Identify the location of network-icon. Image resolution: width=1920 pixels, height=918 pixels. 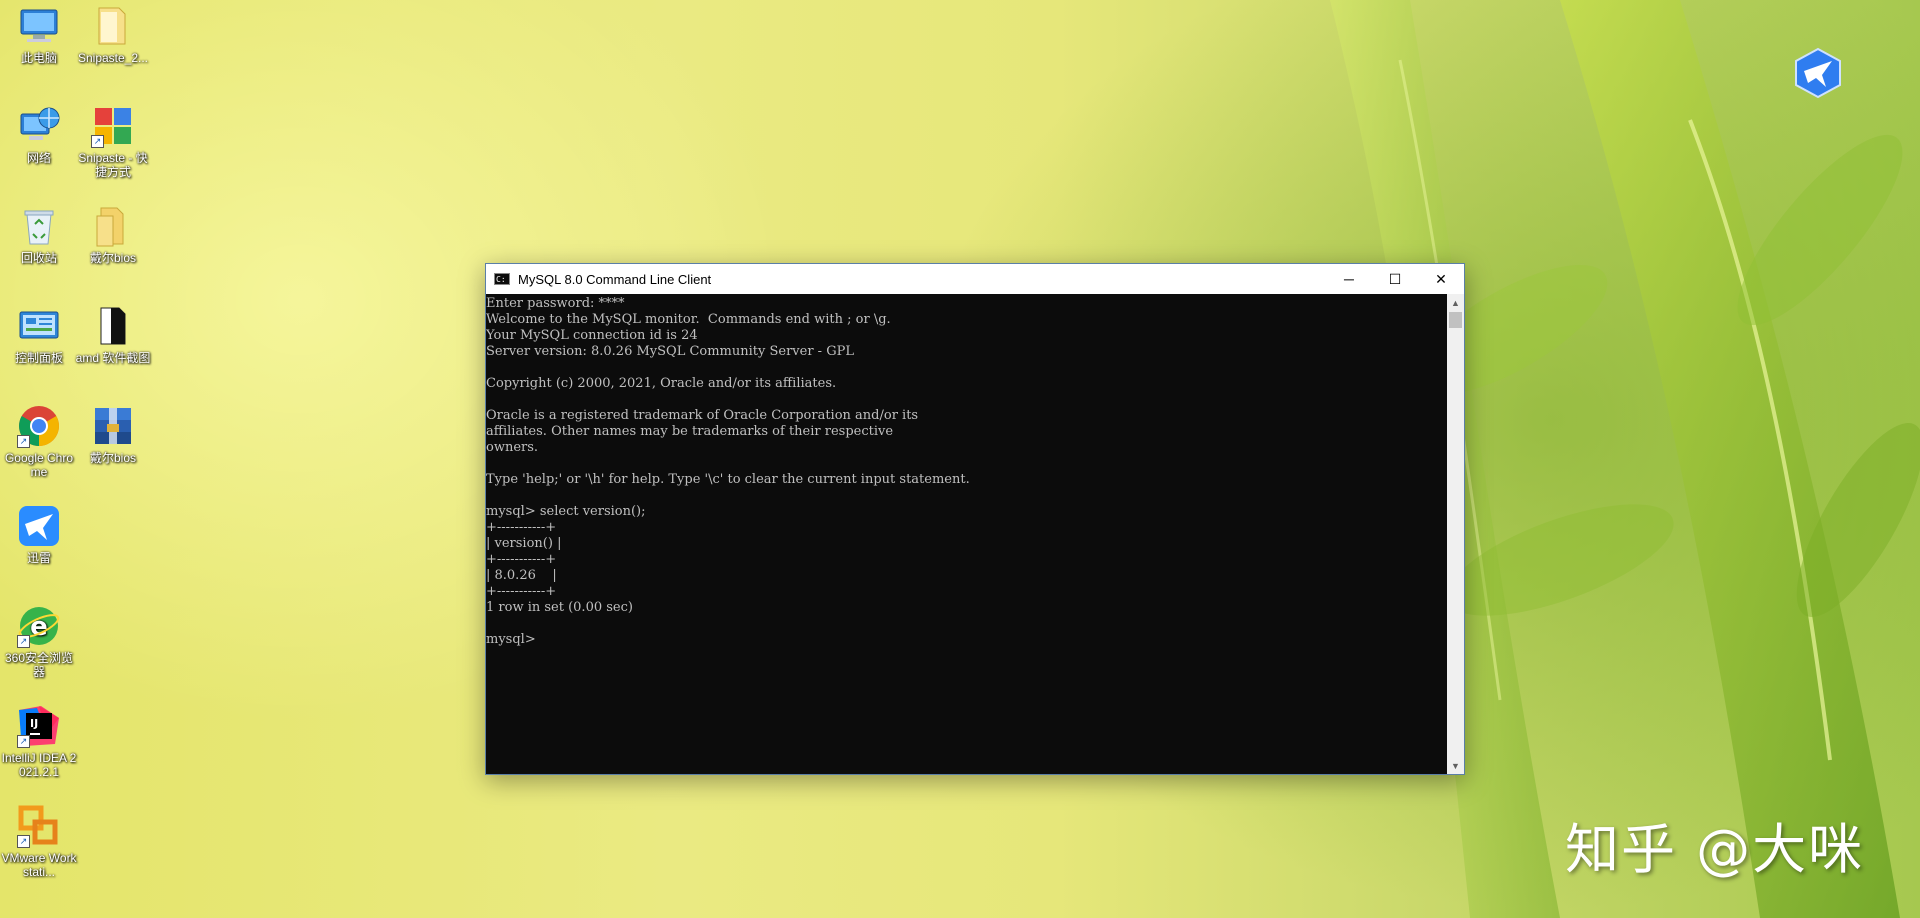
(40, 123).